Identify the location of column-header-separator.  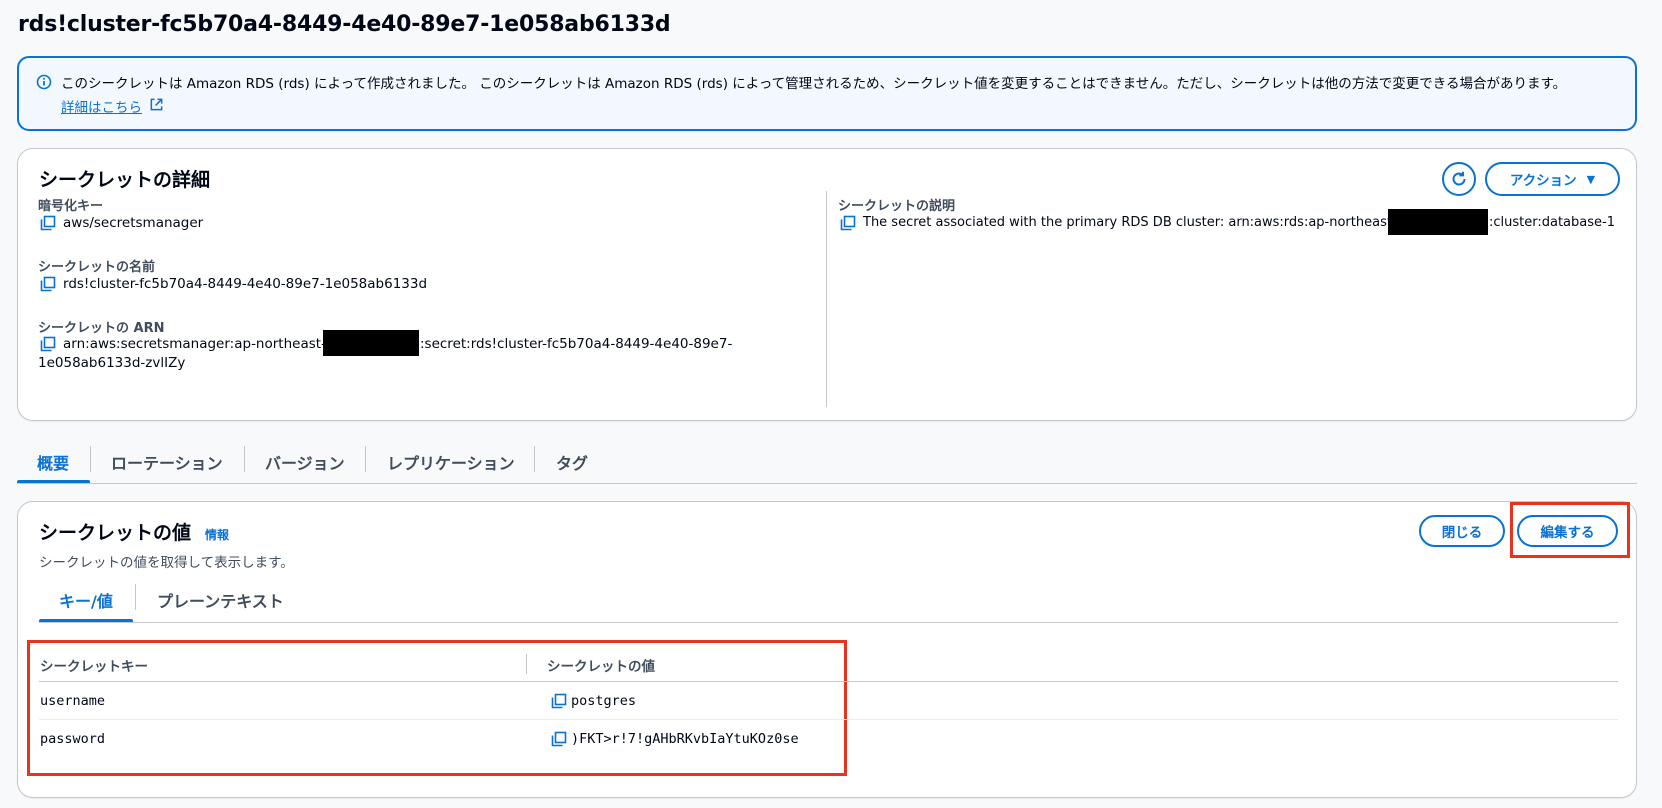
(526, 664).